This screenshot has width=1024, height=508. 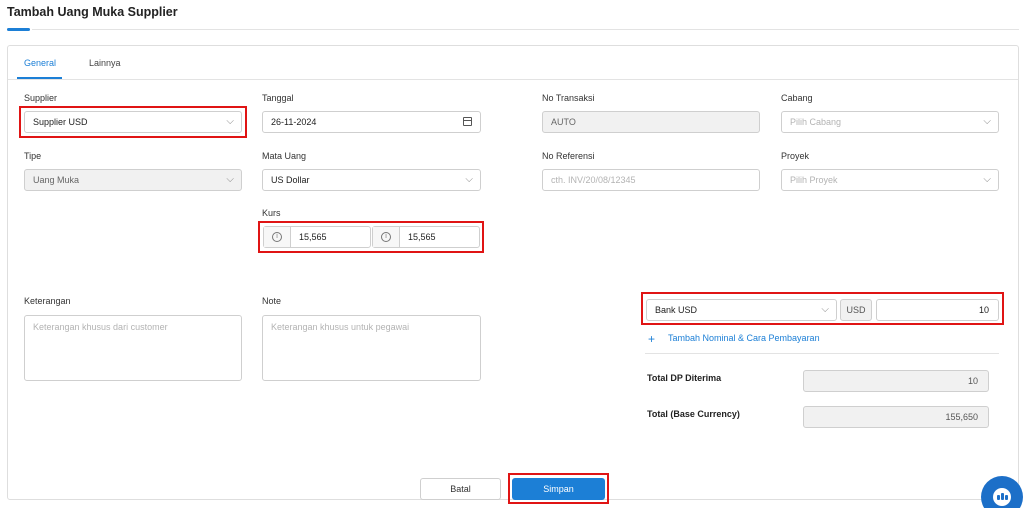 I want to click on cancel-button: Batal, so click(x=460, y=489).